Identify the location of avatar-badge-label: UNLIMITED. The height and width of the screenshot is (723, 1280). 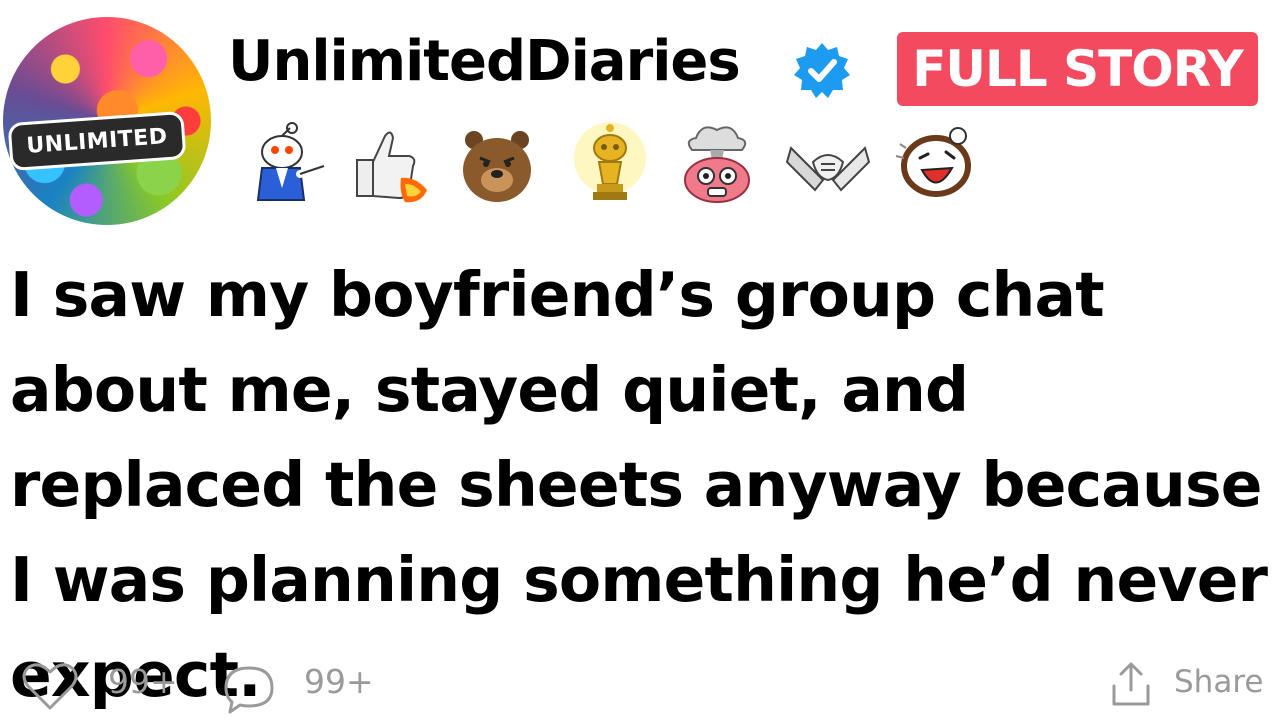
(97, 141).